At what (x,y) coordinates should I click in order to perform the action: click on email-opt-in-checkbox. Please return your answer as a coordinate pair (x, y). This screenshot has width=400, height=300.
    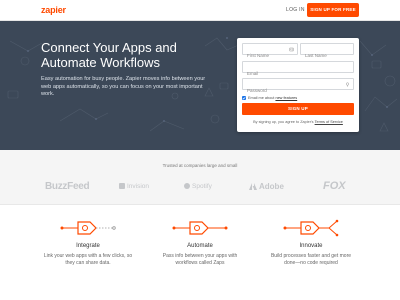
    Looking at the image, I should click on (244, 98).